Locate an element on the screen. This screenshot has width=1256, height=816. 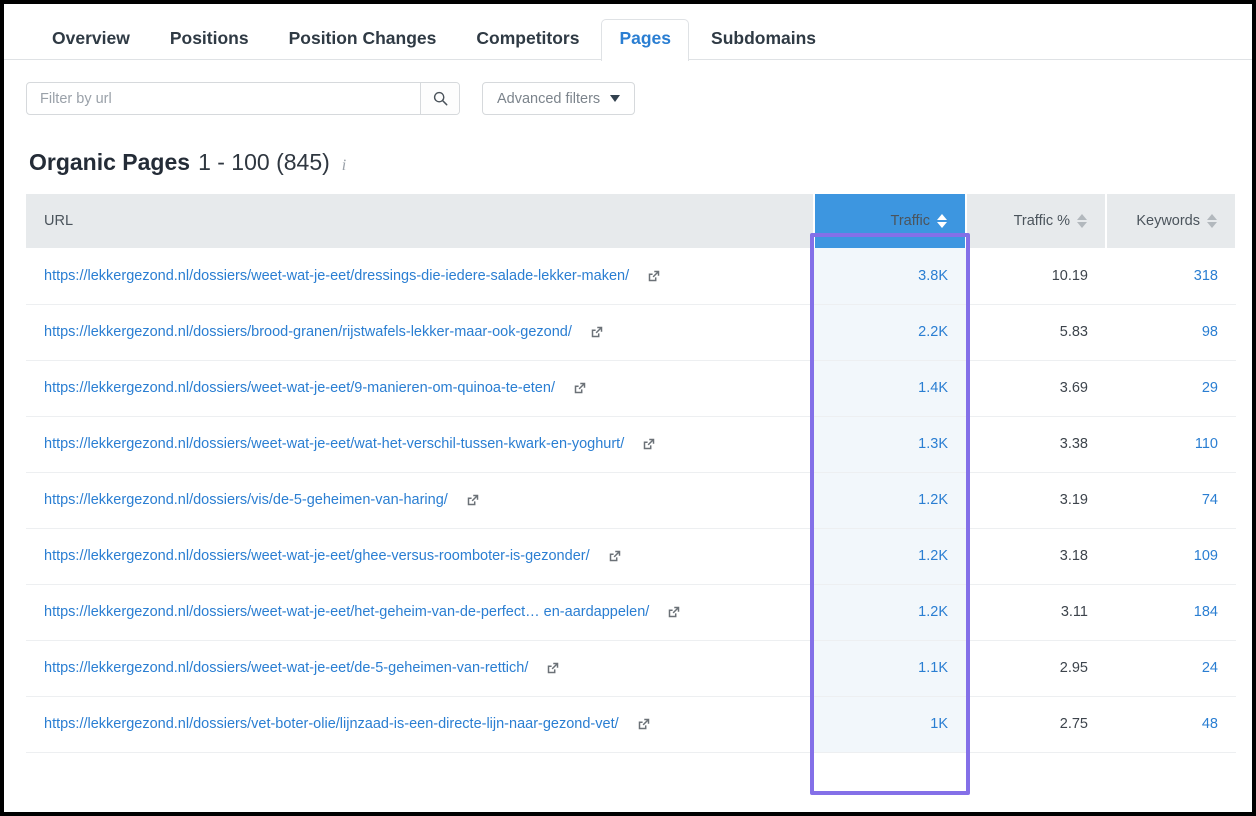
filter-bar: Advanced filters is located at coordinates (628, 87).